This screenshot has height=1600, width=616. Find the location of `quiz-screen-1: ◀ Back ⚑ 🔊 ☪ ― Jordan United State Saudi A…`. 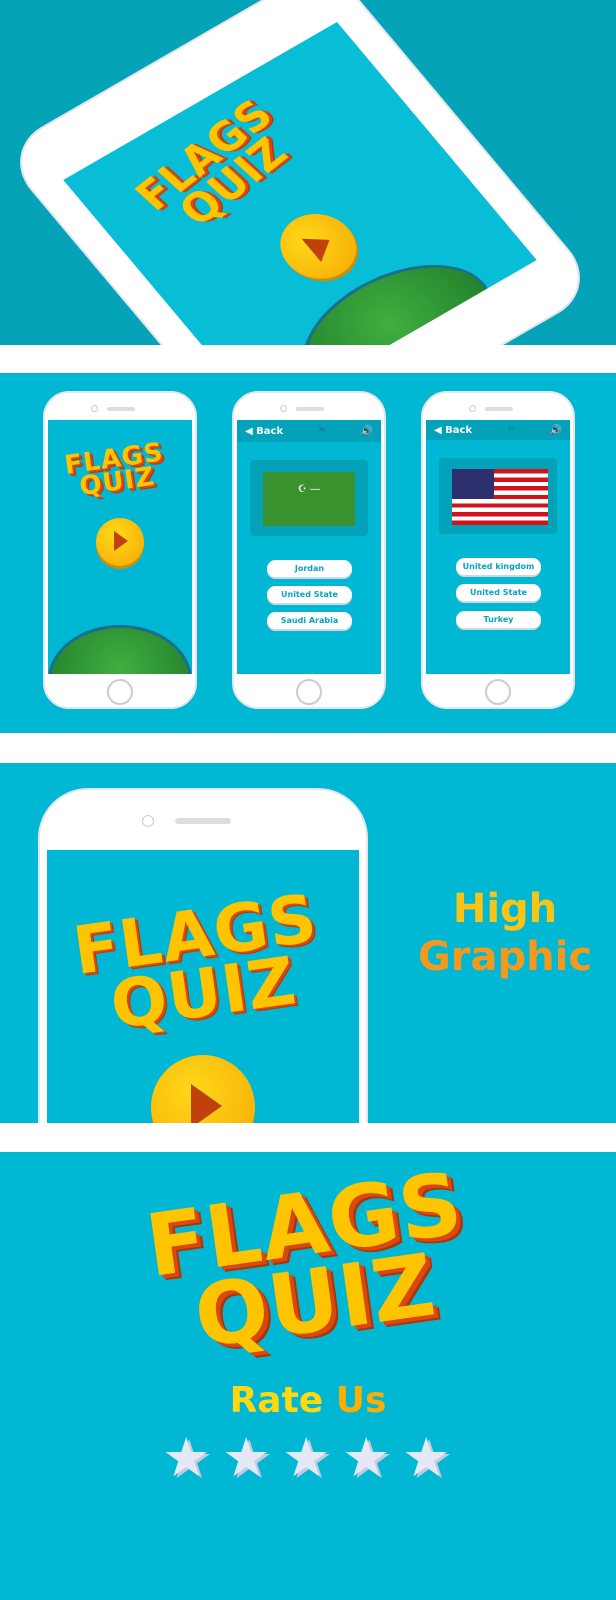

quiz-screen-1: ◀ Back ⚑ 🔊 ☪ ― Jordan United State Saudi A… is located at coordinates (309, 547).